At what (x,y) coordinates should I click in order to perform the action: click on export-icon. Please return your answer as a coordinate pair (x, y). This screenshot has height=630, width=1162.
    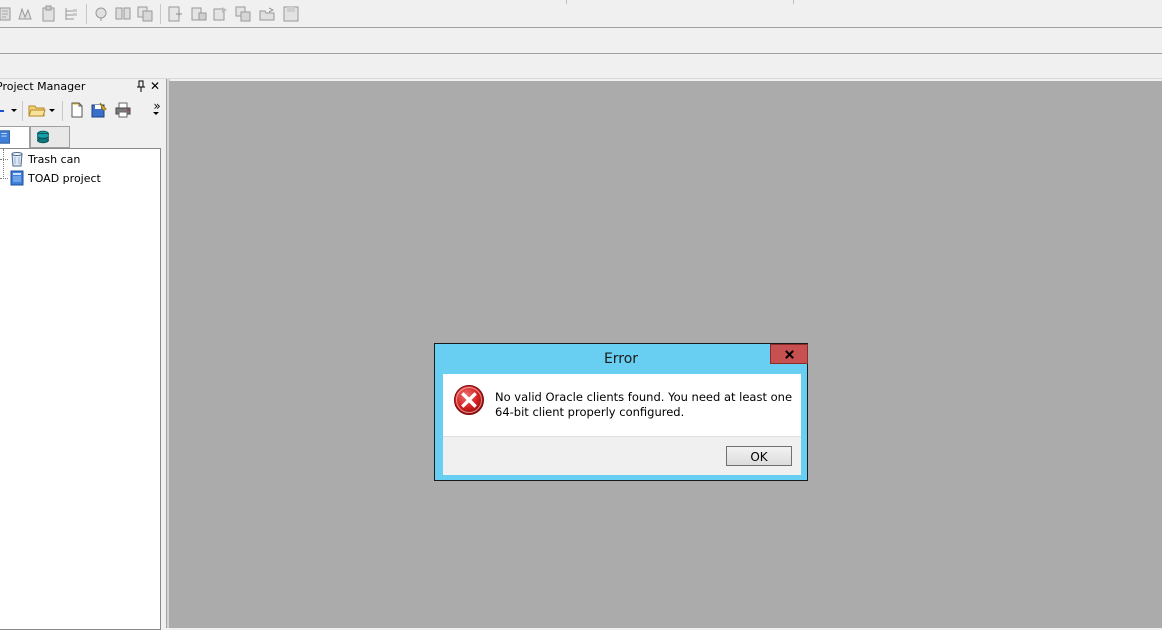
    Looking at the image, I should click on (221, 14).